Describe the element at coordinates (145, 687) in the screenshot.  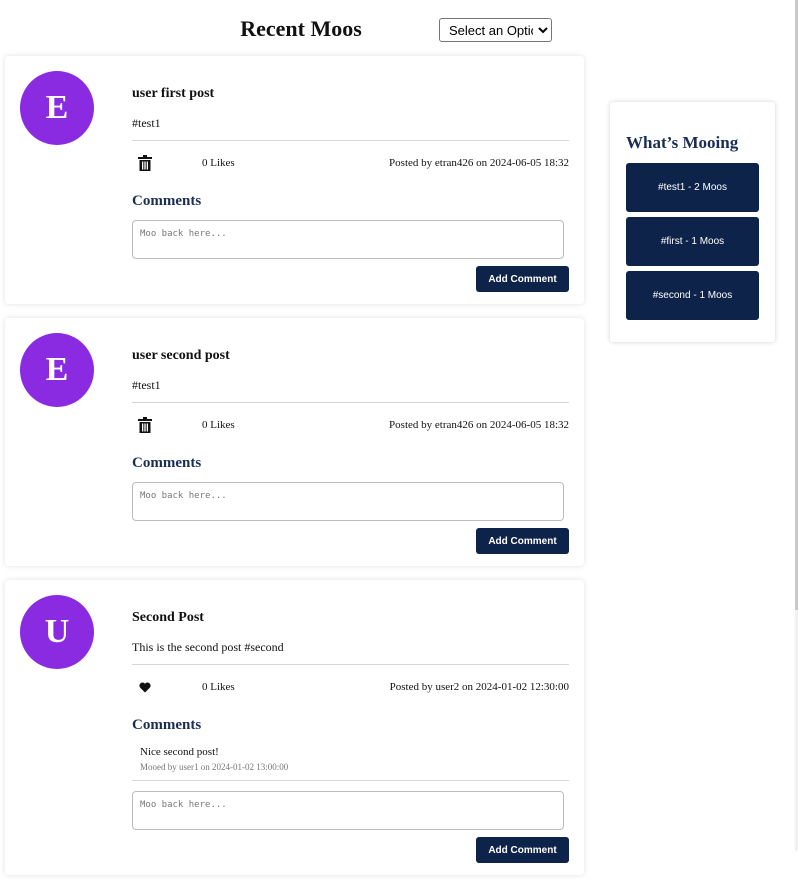
I see `heart-icon` at that location.